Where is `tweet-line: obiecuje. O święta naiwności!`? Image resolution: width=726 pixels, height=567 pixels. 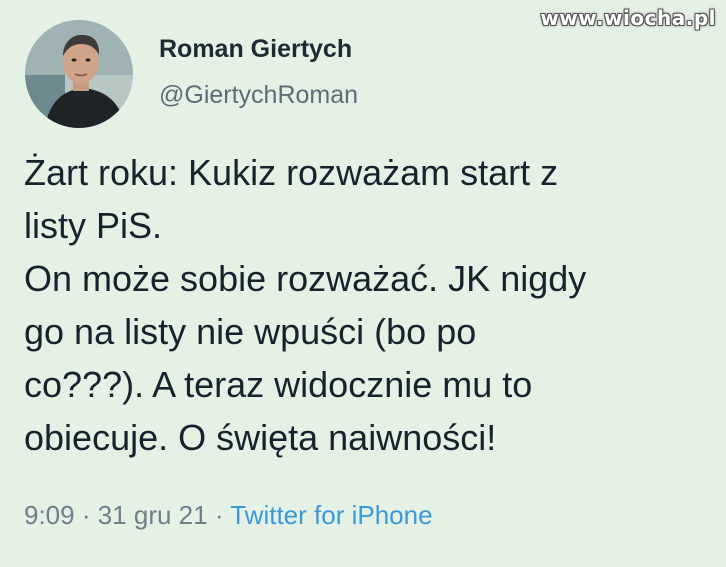 tweet-line: obiecuje. O święta naiwności! is located at coordinates (260, 437).